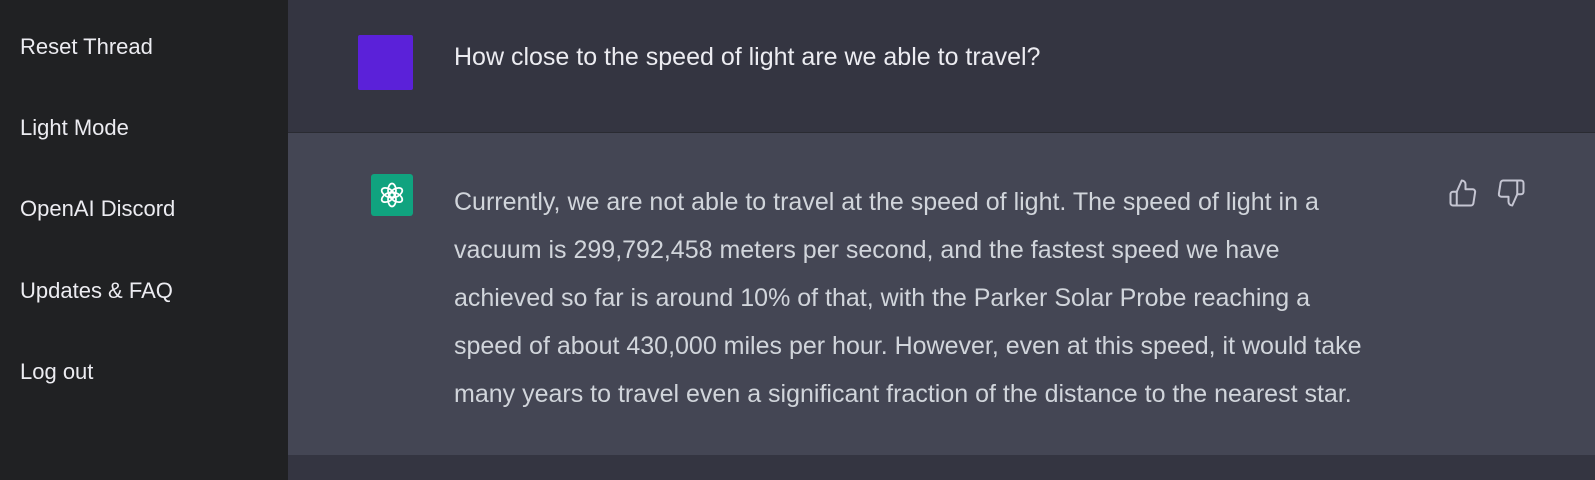 This screenshot has width=1595, height=480. Describe the element at coordinates (56, 372) in the screenshot. I see `sidebar-item-log-out: Log out` at that location.